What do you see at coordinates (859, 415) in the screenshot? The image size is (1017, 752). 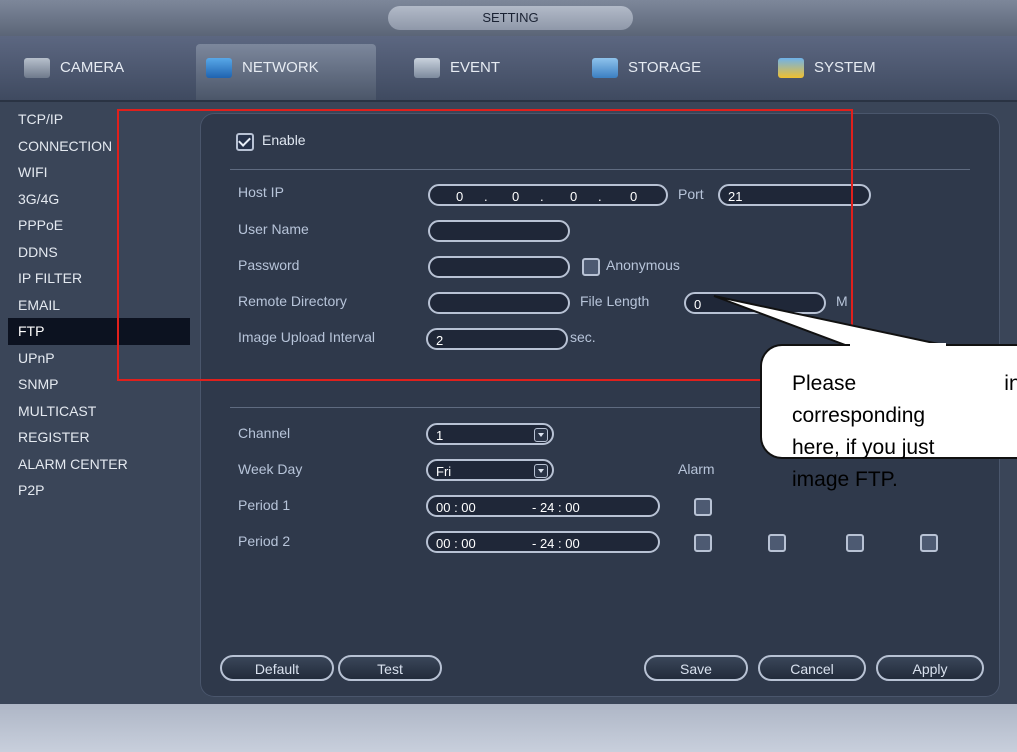 I see `callout-line-2: corresponding` at bounding box center [859, 415].